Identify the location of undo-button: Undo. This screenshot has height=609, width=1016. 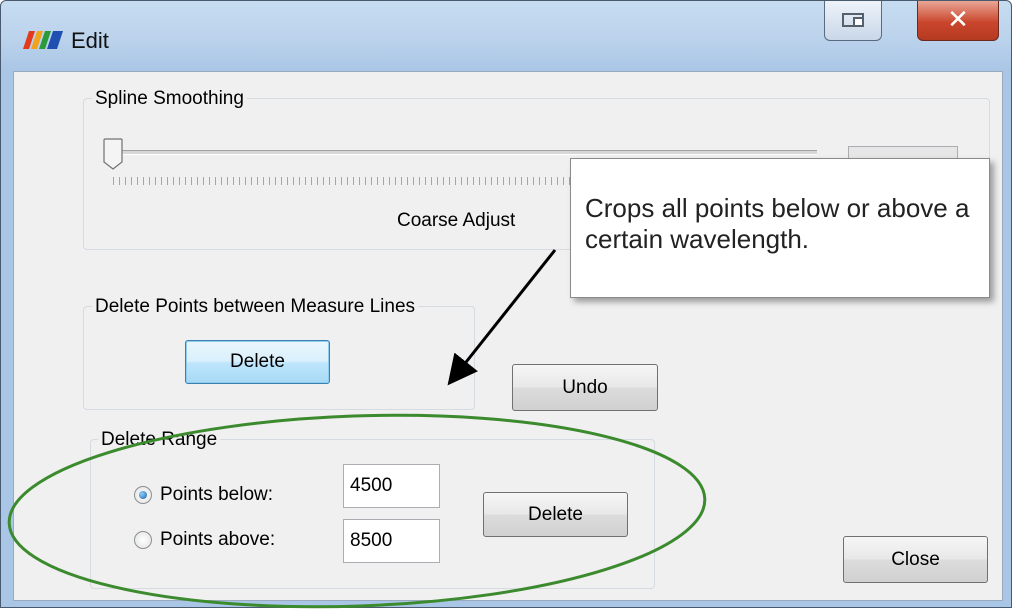
(585, 387).